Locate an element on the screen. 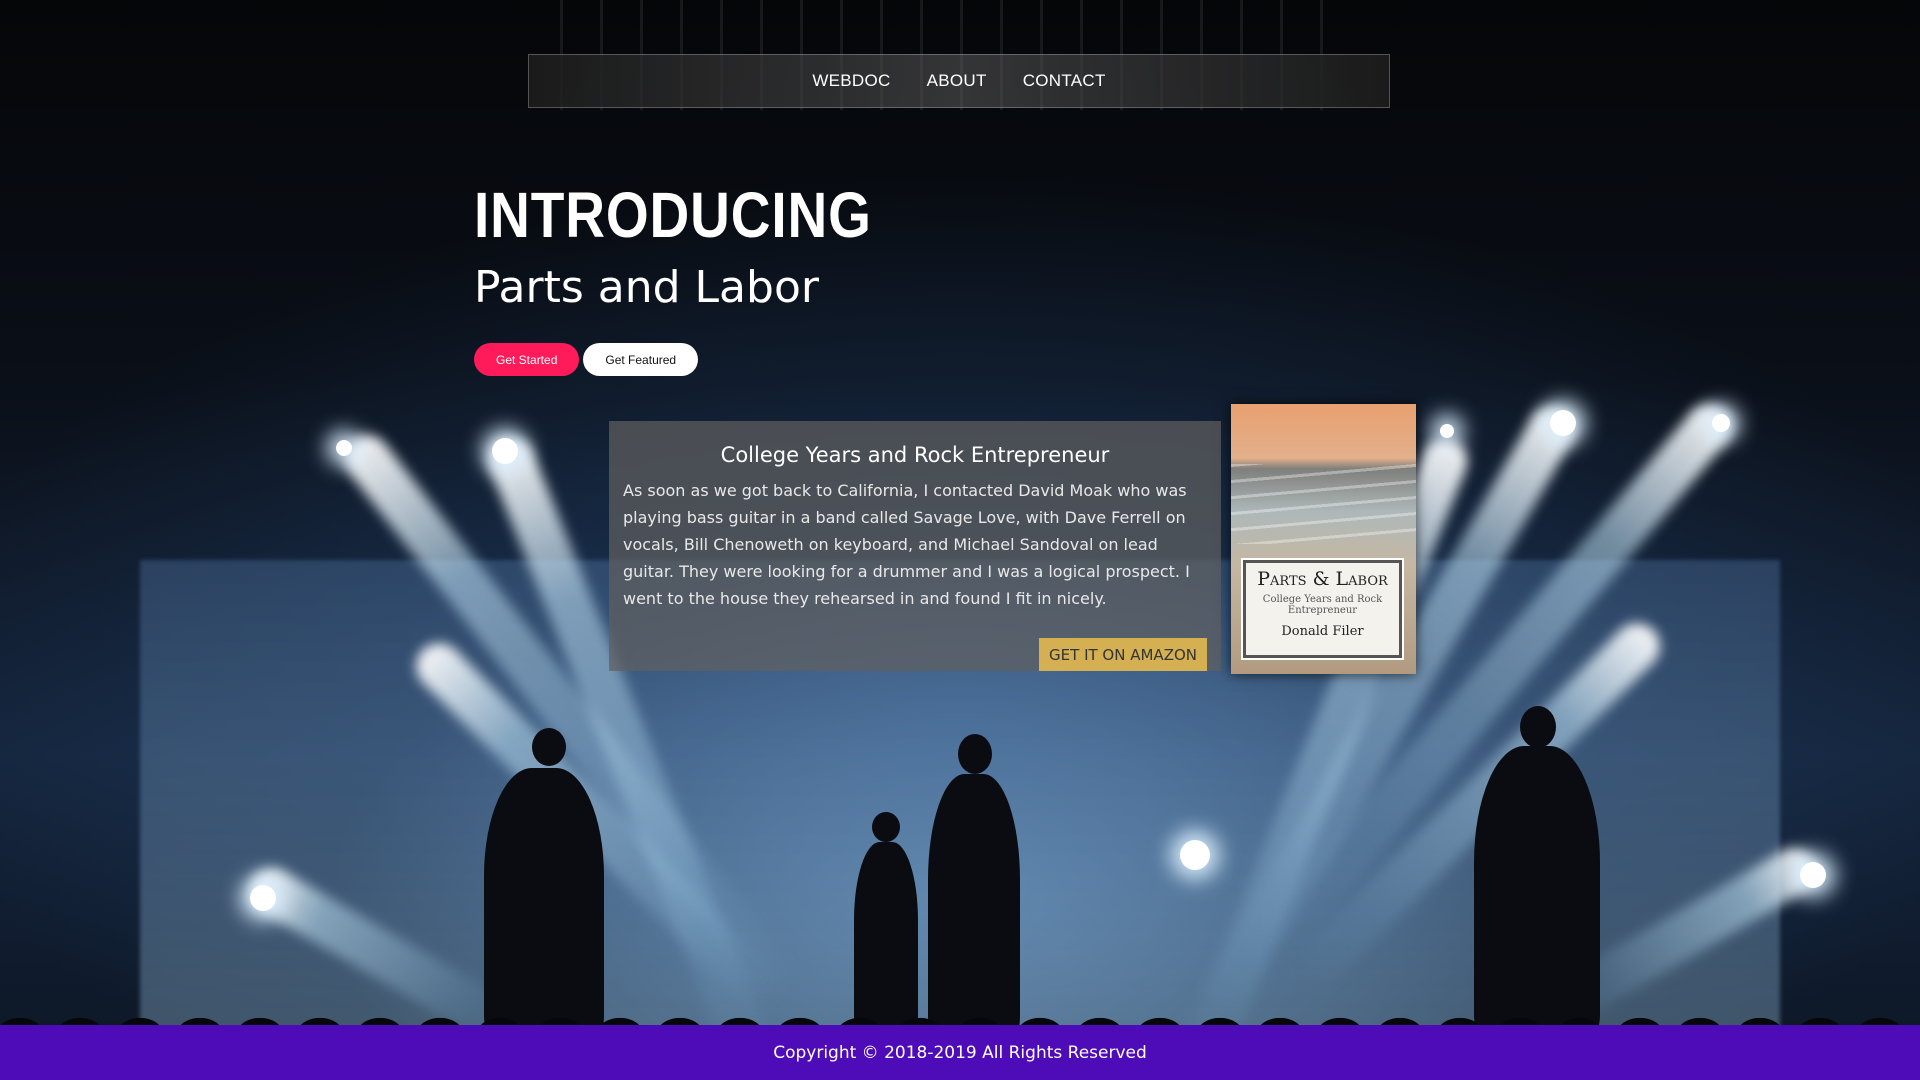 The width and height of the screenshot is (1920, 1080). hero-button-group: Get Started Get Featured is located at coordinates (586, 359).